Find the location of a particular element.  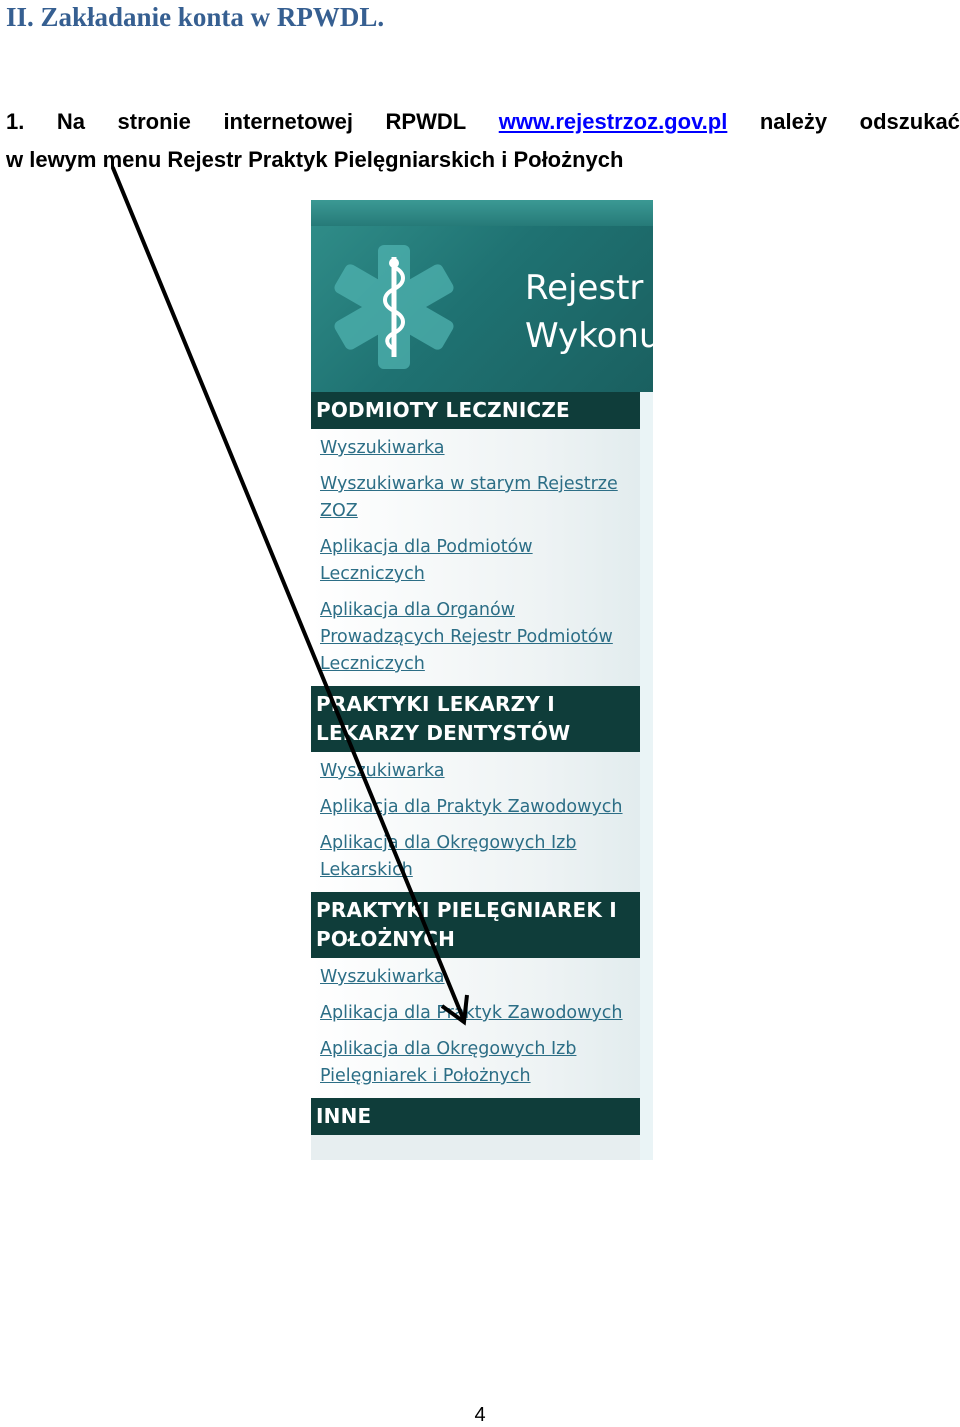

page-number: 4 is located at coordinates (480, 1415).